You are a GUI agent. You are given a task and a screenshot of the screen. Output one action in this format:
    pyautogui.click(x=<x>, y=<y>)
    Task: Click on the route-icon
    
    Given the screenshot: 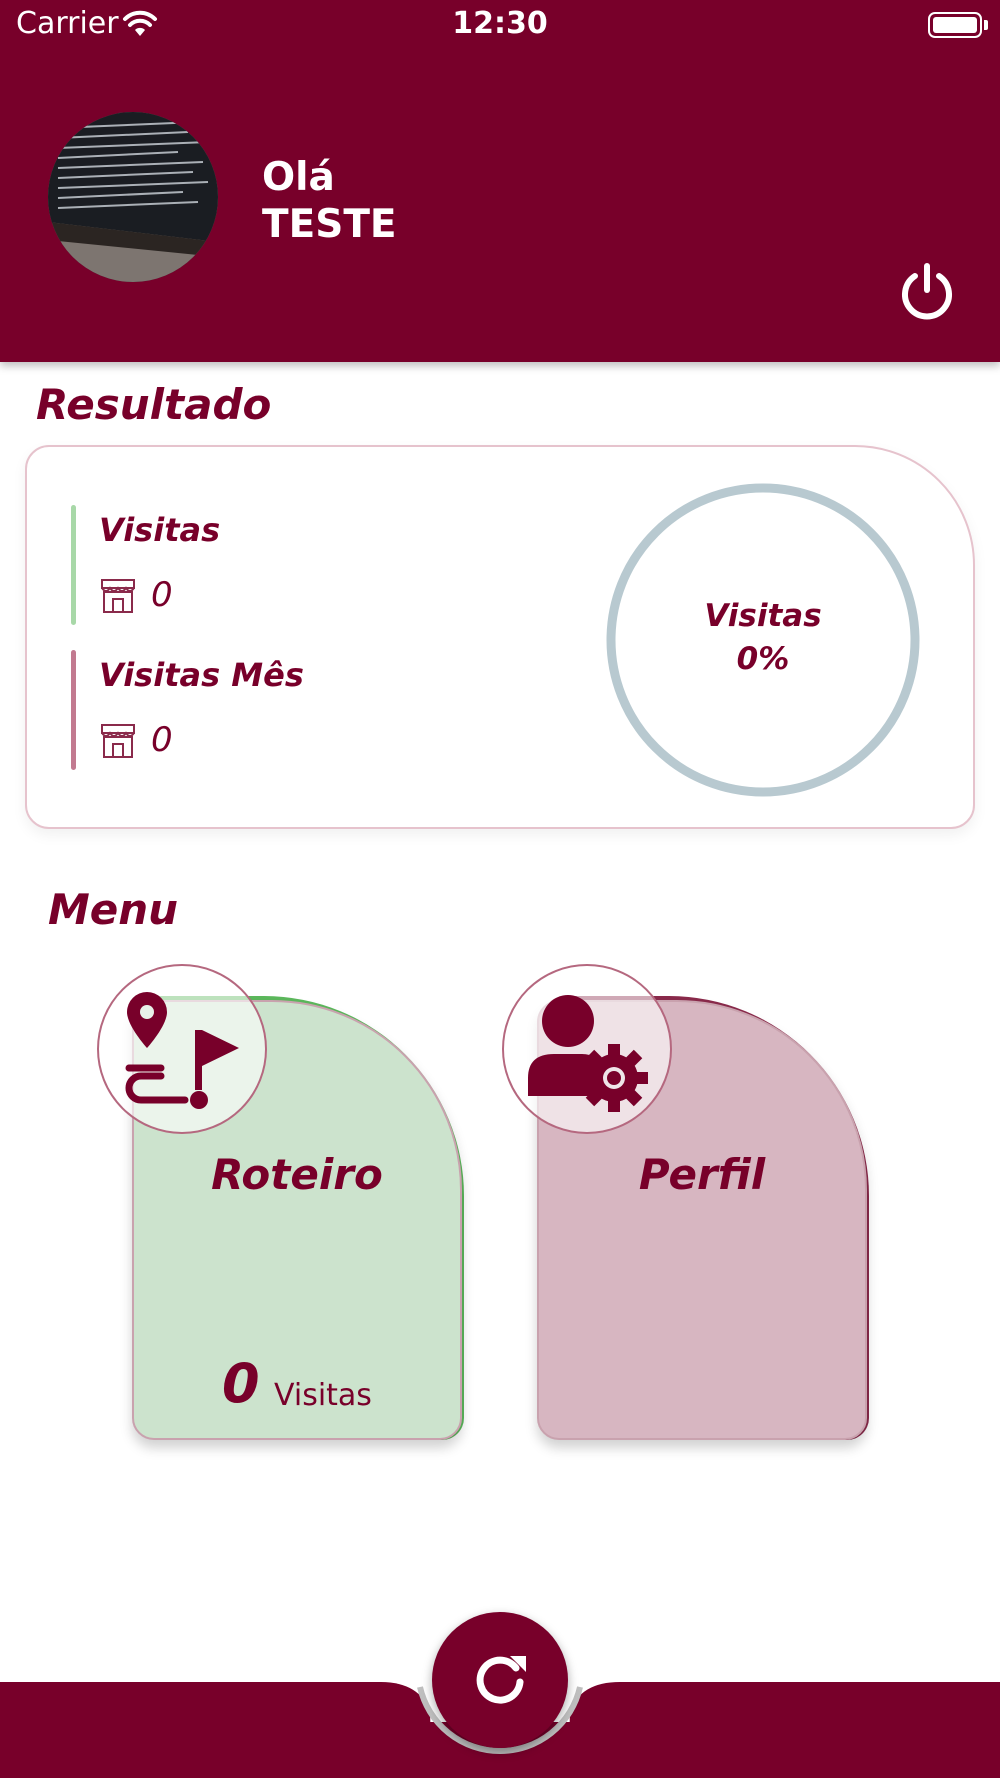 What is the action you would take?
    pyautogui.click(x=182, y=1050)
    